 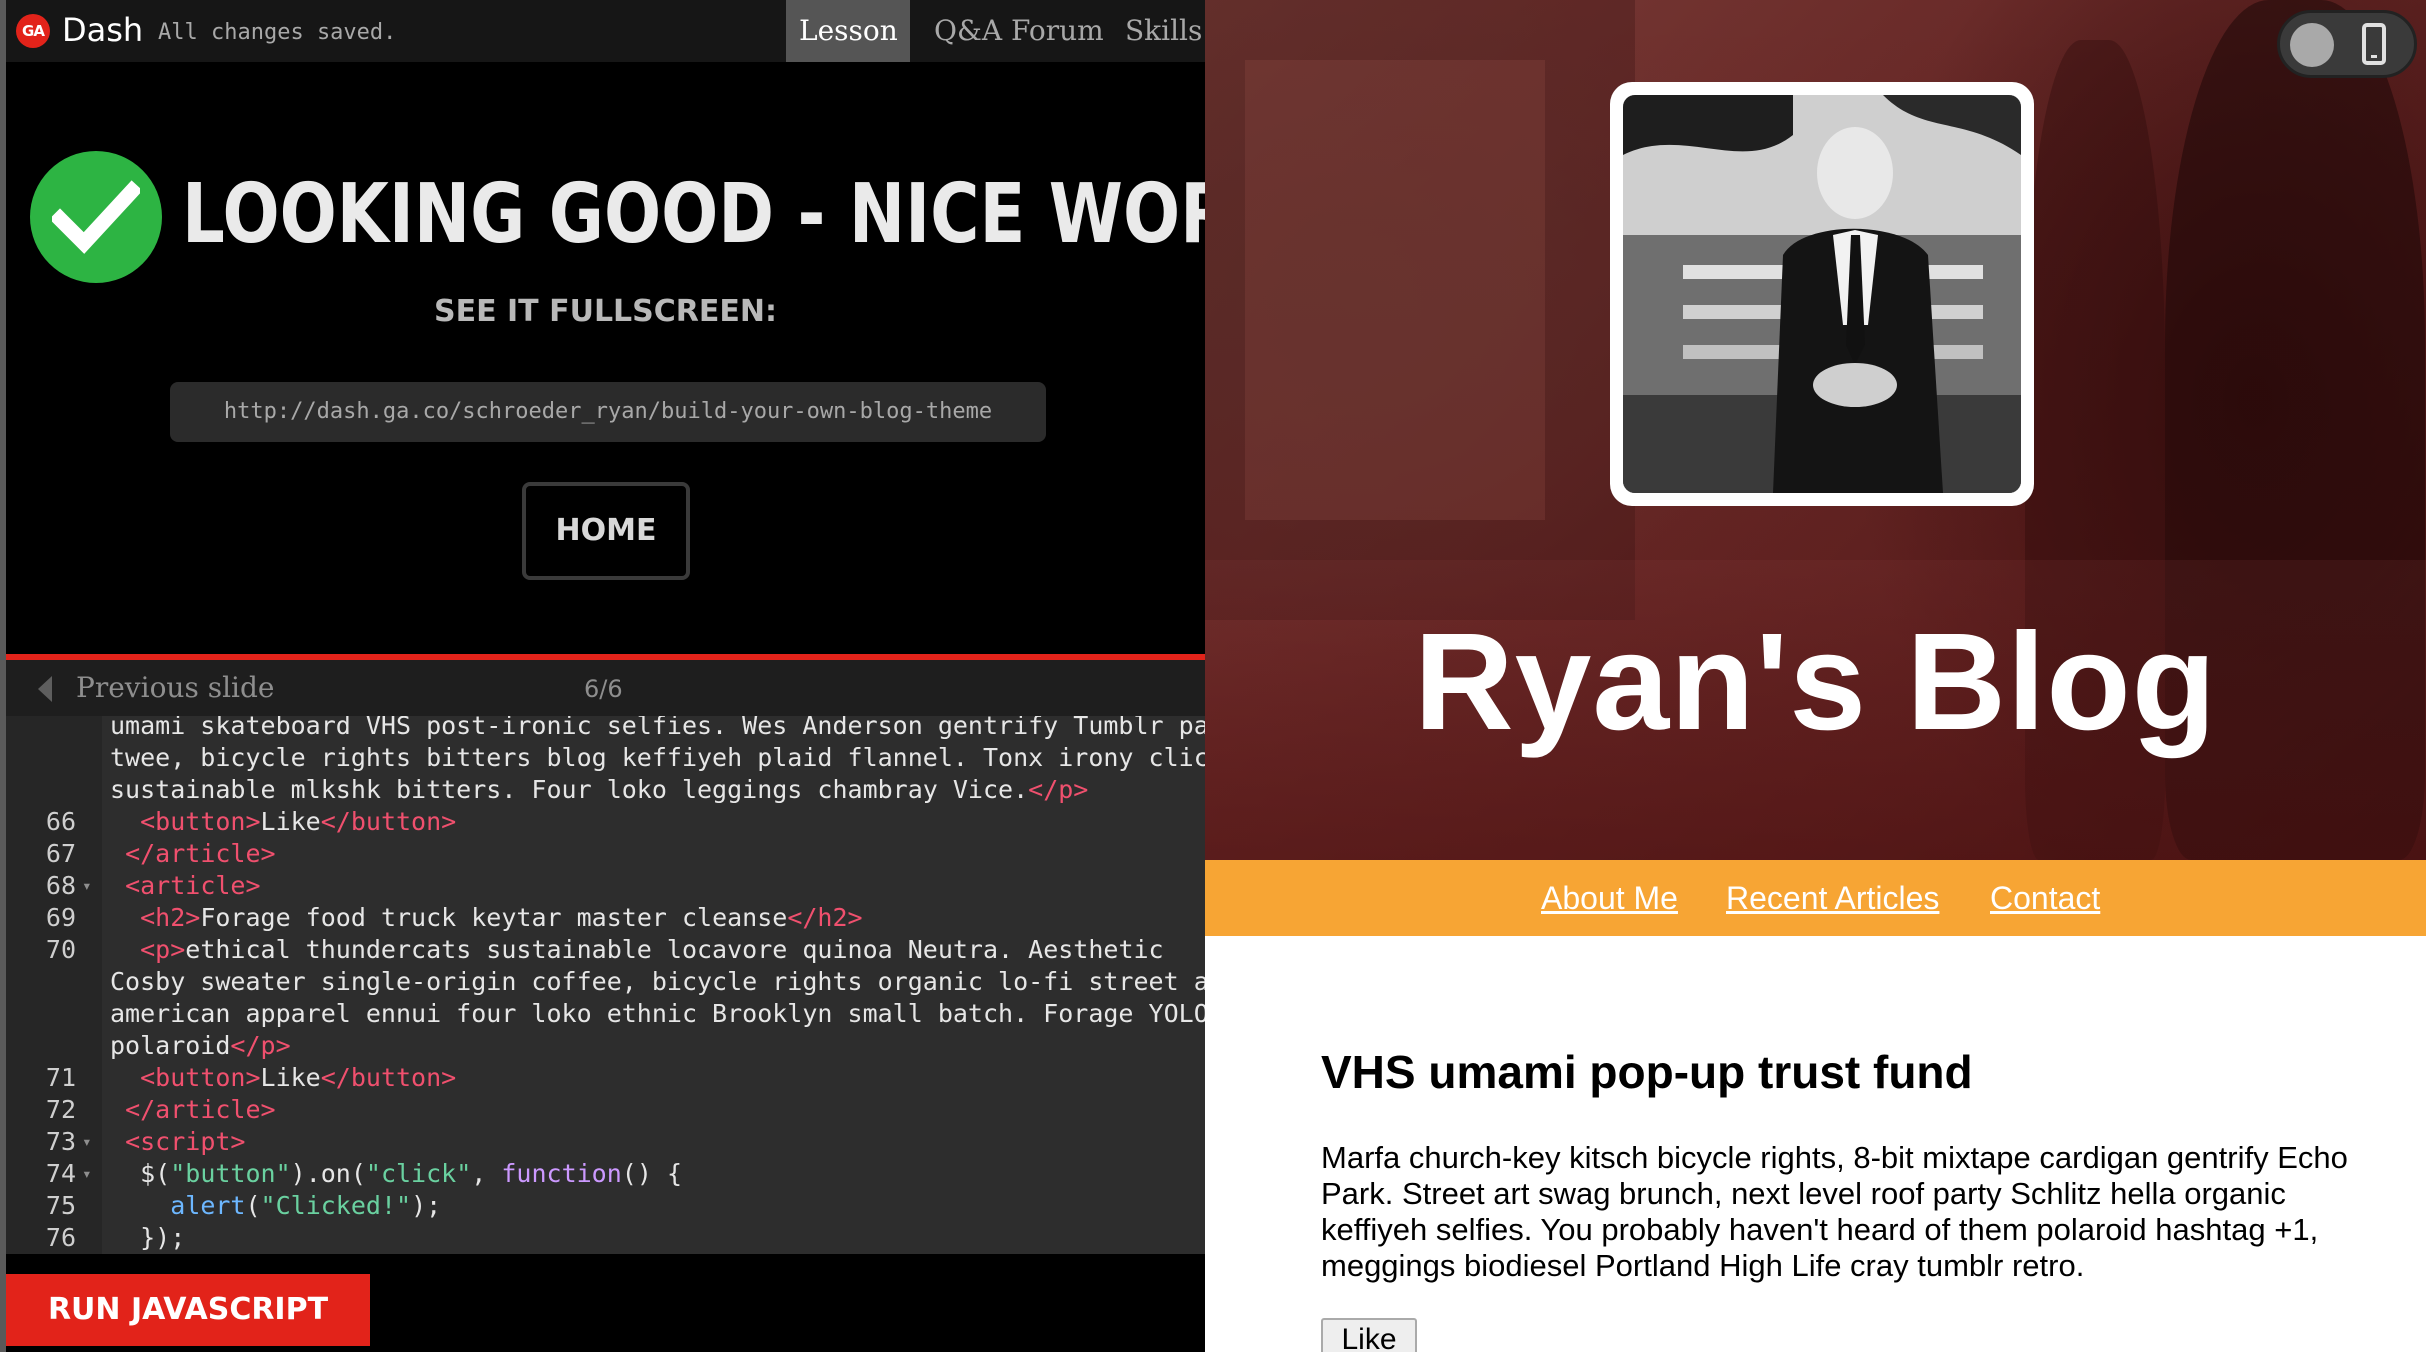 What do you see at coordinates (1609, 898) in the screenshot?
I see `nav-link-about-me: About Me` at bounding box center [1609, 898].